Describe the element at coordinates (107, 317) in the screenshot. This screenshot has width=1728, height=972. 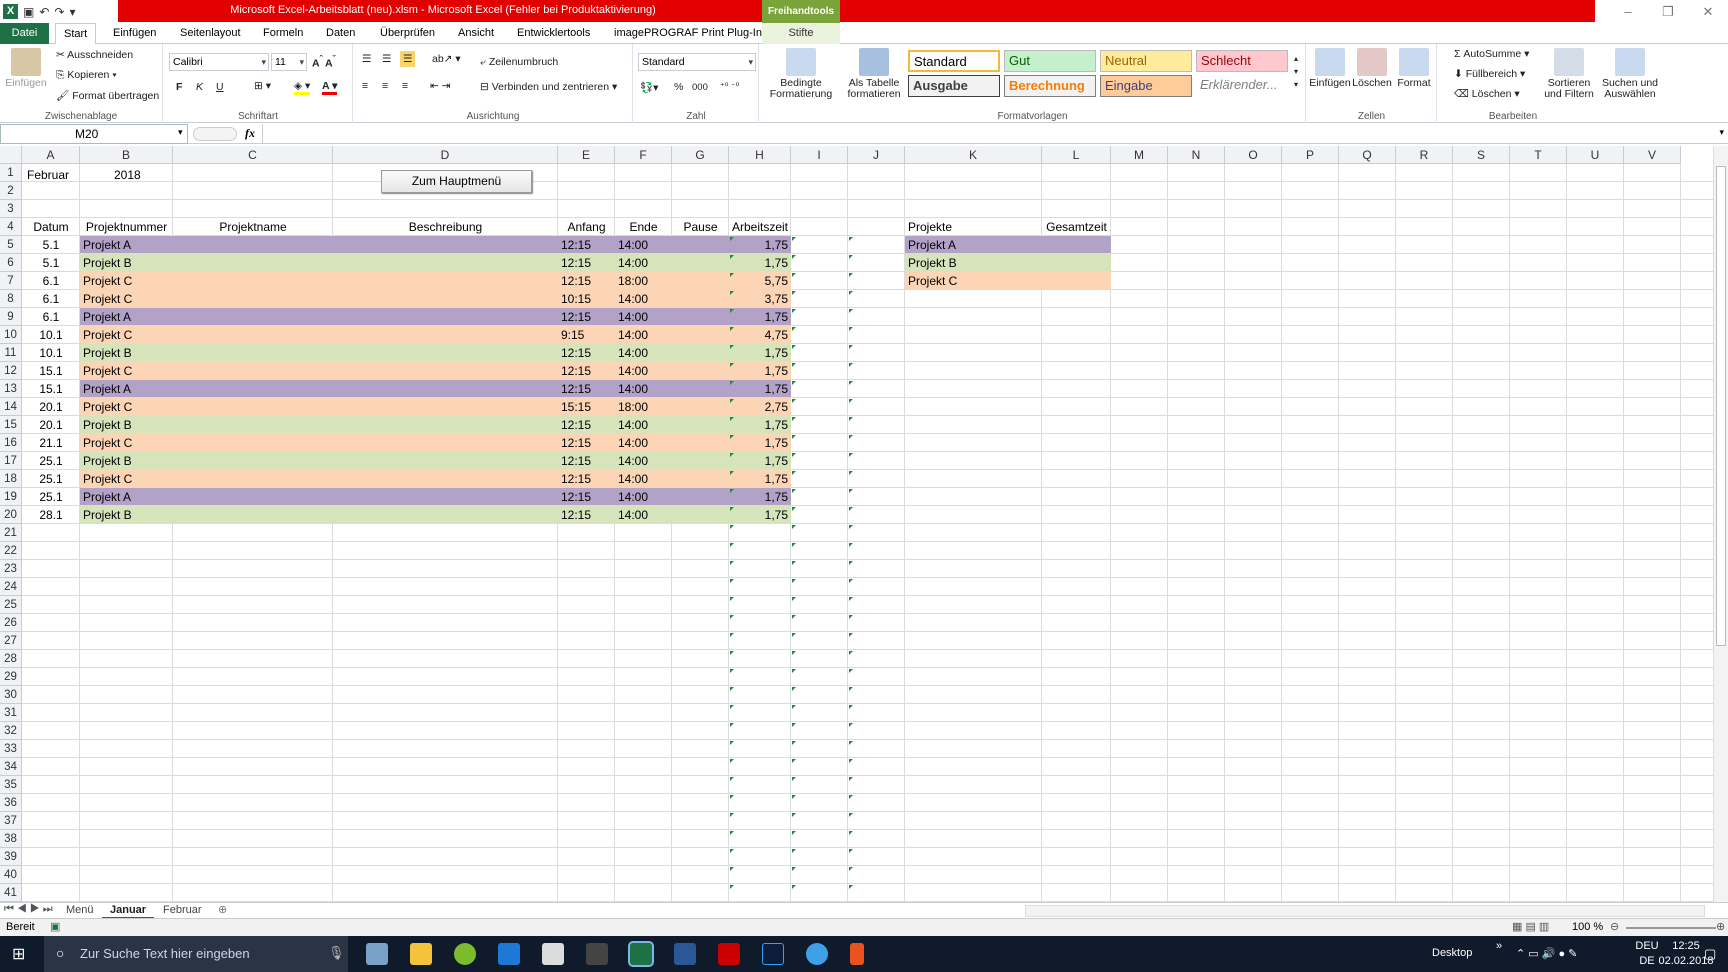
I see `cell-projektnummer: Projekt A` at that location.